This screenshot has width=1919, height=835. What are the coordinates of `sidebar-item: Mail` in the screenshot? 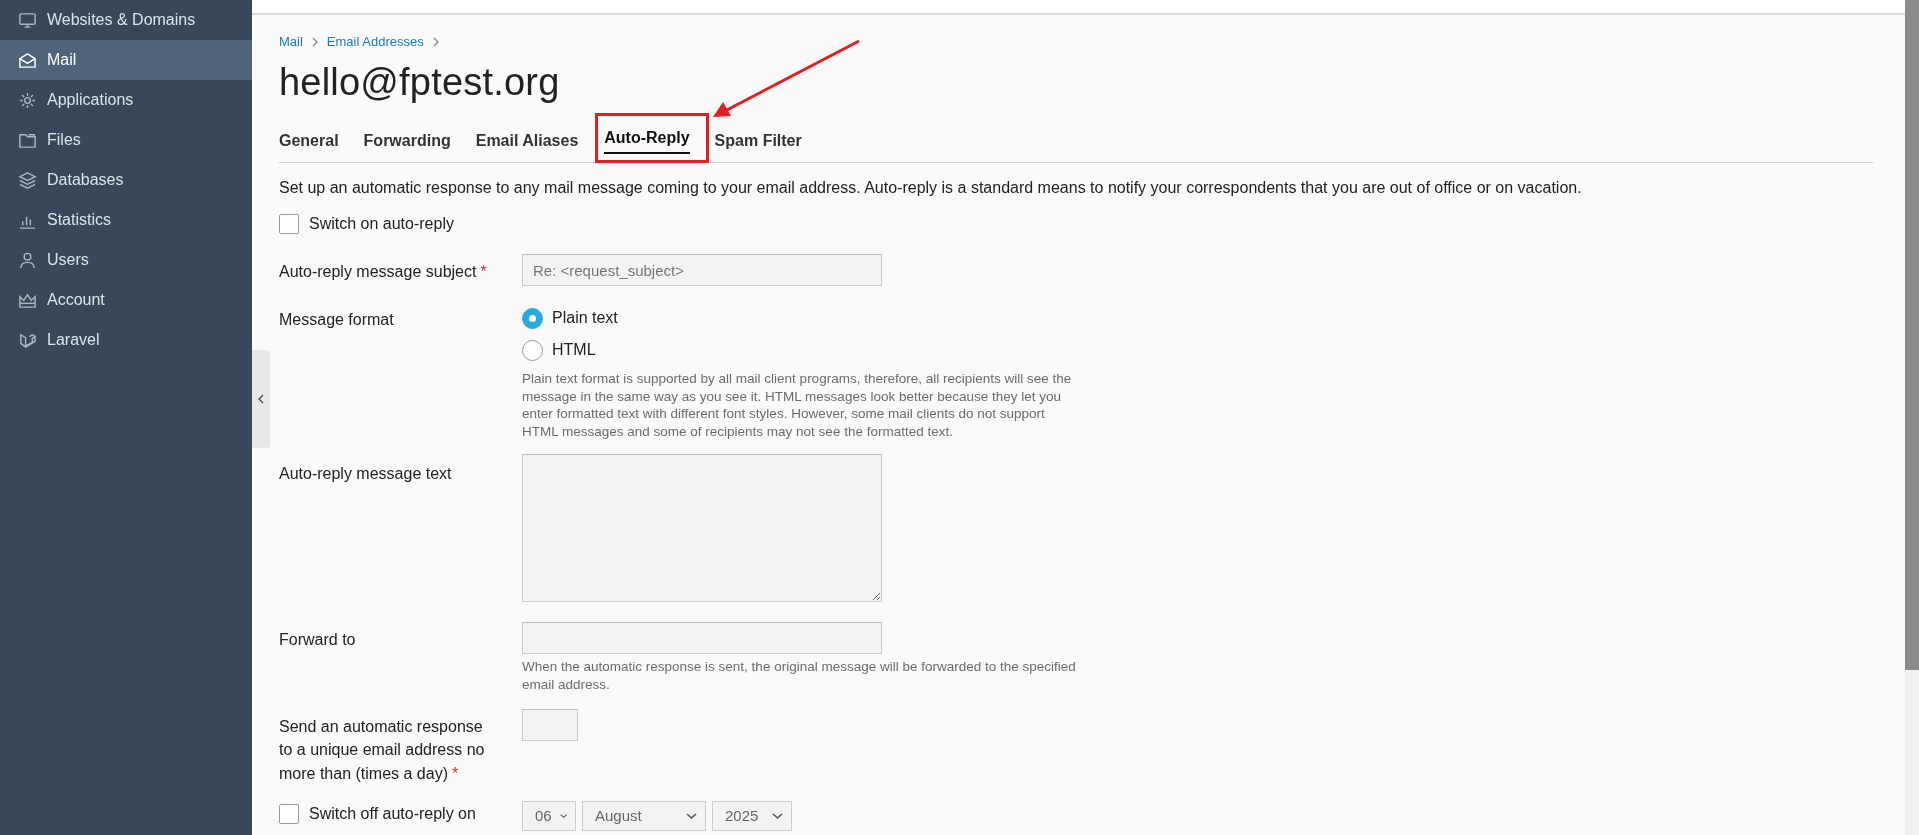 It's located at (126, 60).